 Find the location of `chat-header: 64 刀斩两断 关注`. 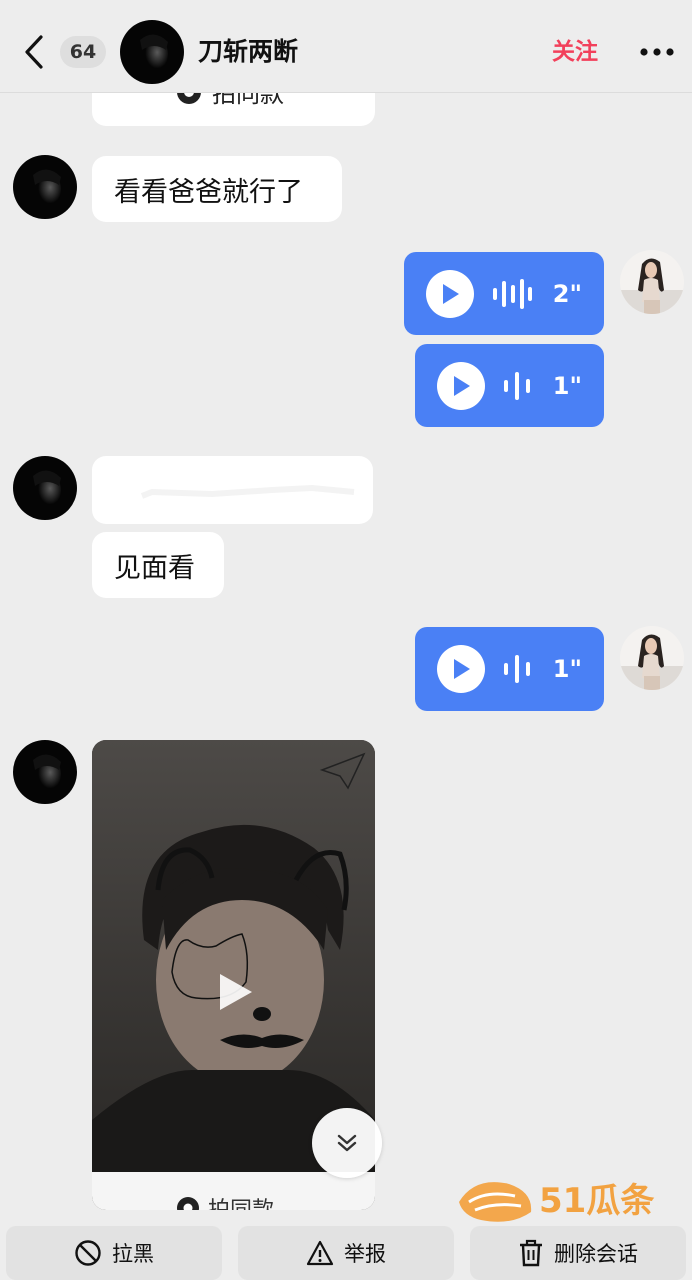

chat-header: 64 刀斩两断 关注 is located at coordinates (346, 46).